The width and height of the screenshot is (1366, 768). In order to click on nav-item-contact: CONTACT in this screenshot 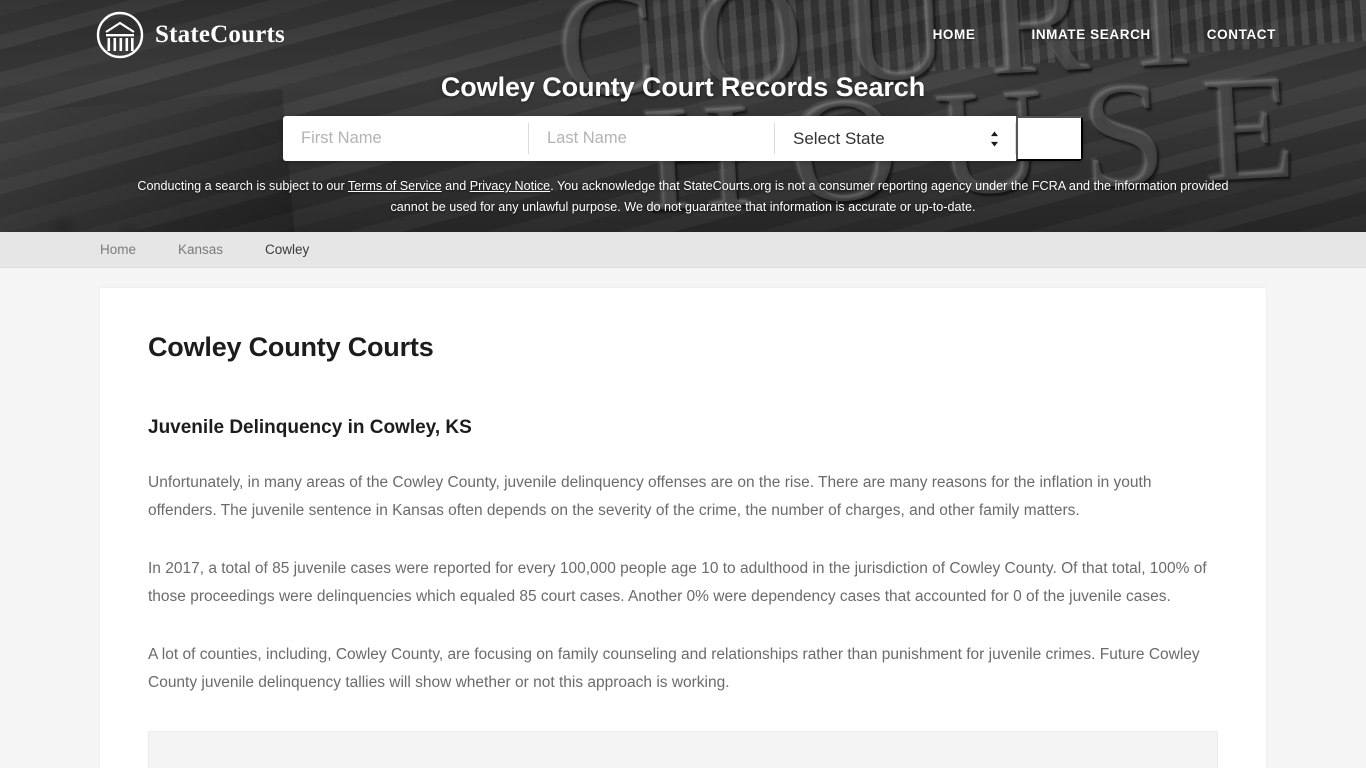, I will do `click(1241, 34)`.